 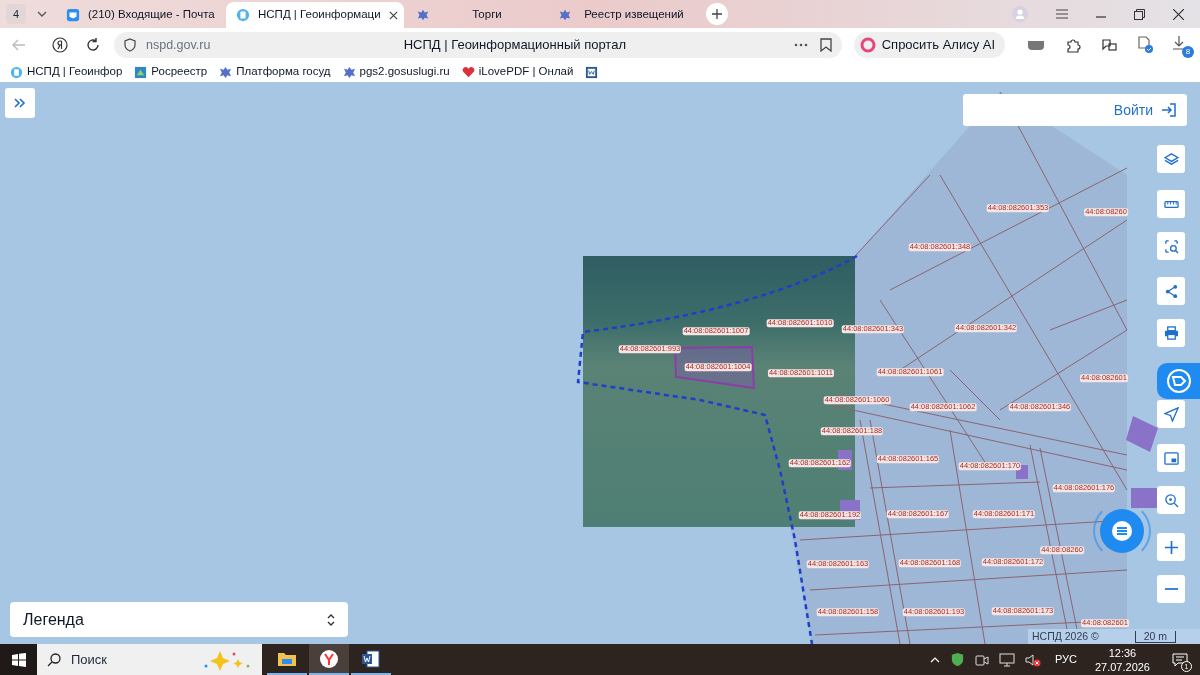 I want to click on language-indicator: РУС, so click(x=1065, y=659).